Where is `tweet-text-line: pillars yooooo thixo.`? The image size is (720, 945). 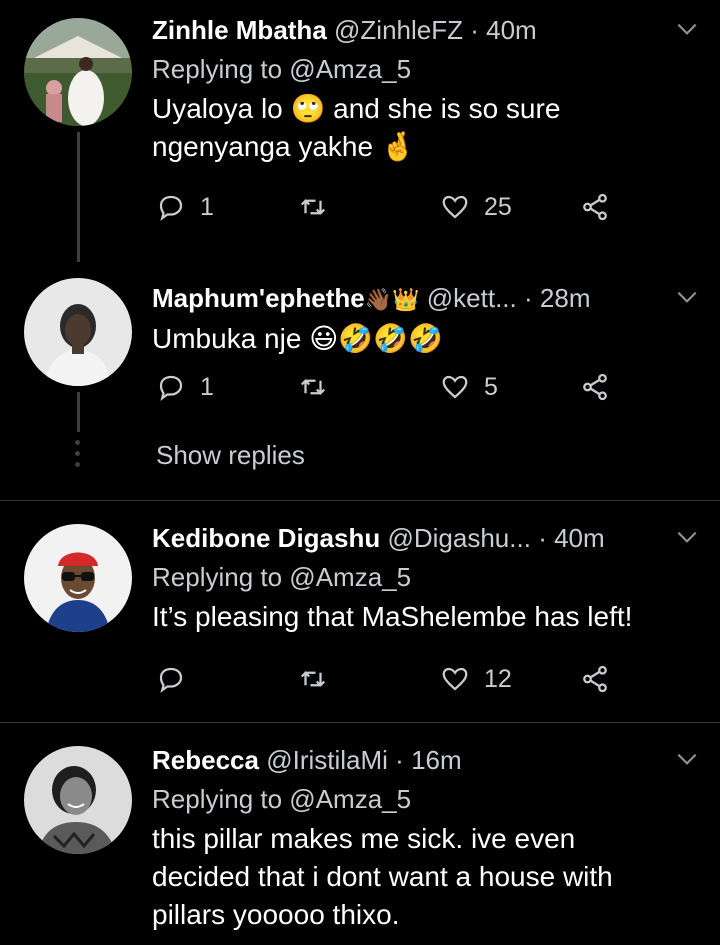
tweet-text-line: pillars yooooo thixo. is located at coordinates (276, 914).